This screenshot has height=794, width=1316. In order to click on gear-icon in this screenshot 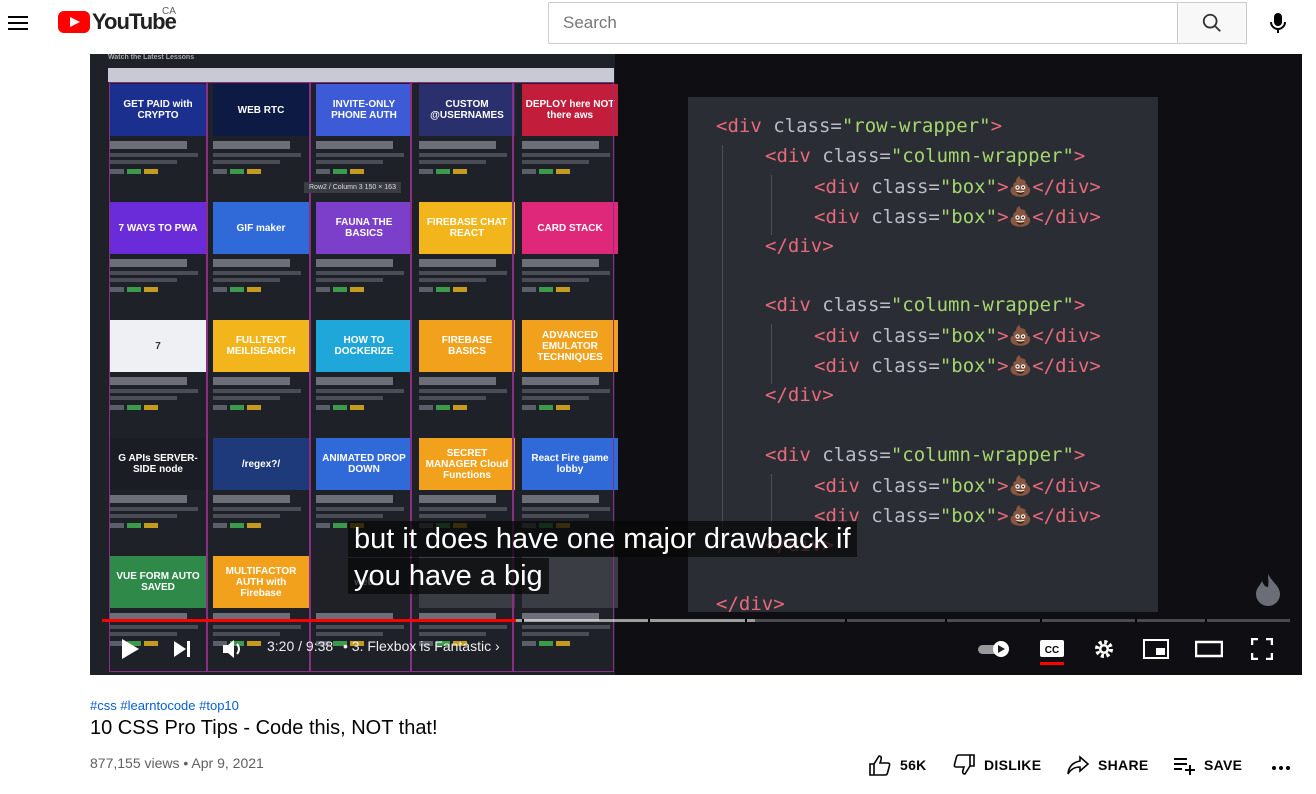, I will do `click(1104, 649)`.